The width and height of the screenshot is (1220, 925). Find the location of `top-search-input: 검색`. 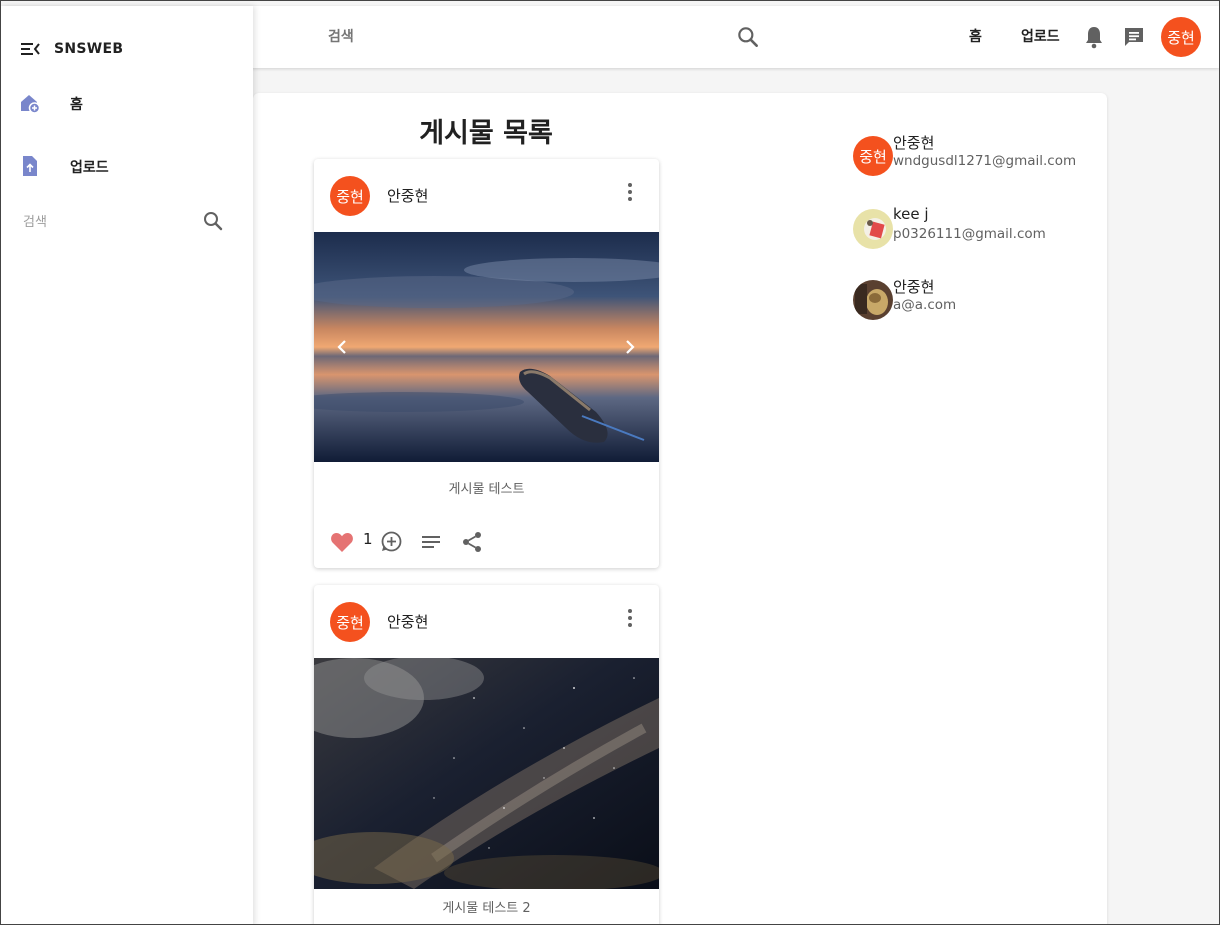

top-search-input: 검색 is located at coordinates (341, 36).